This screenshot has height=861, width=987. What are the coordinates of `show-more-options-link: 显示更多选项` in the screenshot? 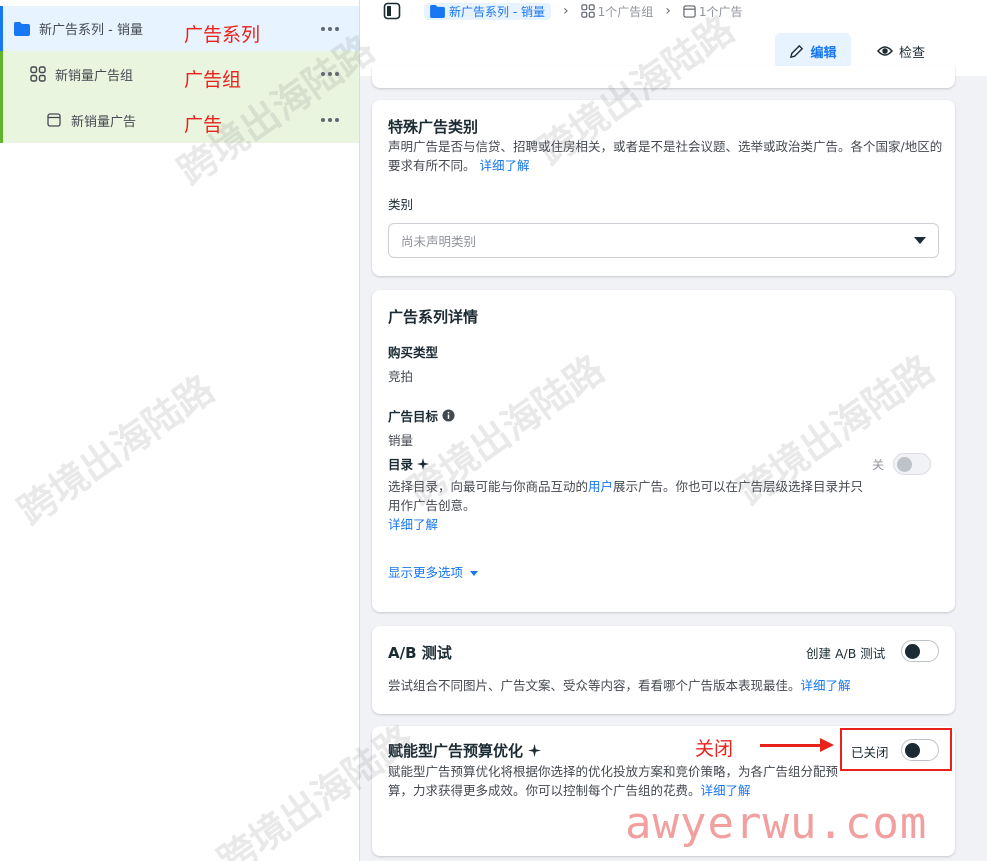 It's located at (433, 571).